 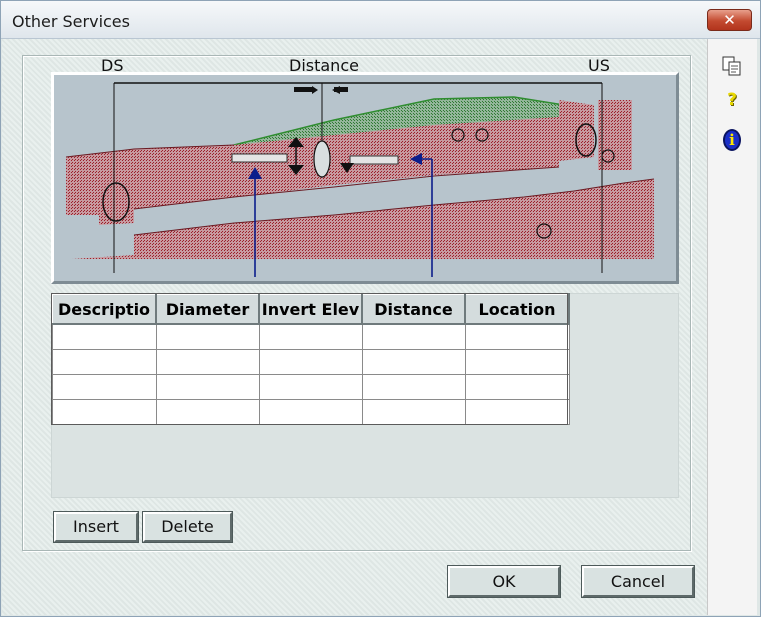 I want to click on diagram-label-us: US, so click(x=599, y=65).